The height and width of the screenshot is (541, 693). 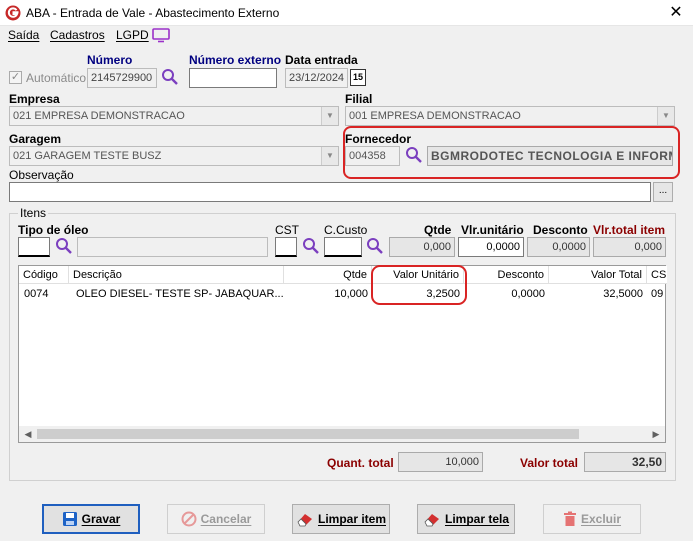 I want to click on empresa-label: Empresa, so click(x=34, y=99).